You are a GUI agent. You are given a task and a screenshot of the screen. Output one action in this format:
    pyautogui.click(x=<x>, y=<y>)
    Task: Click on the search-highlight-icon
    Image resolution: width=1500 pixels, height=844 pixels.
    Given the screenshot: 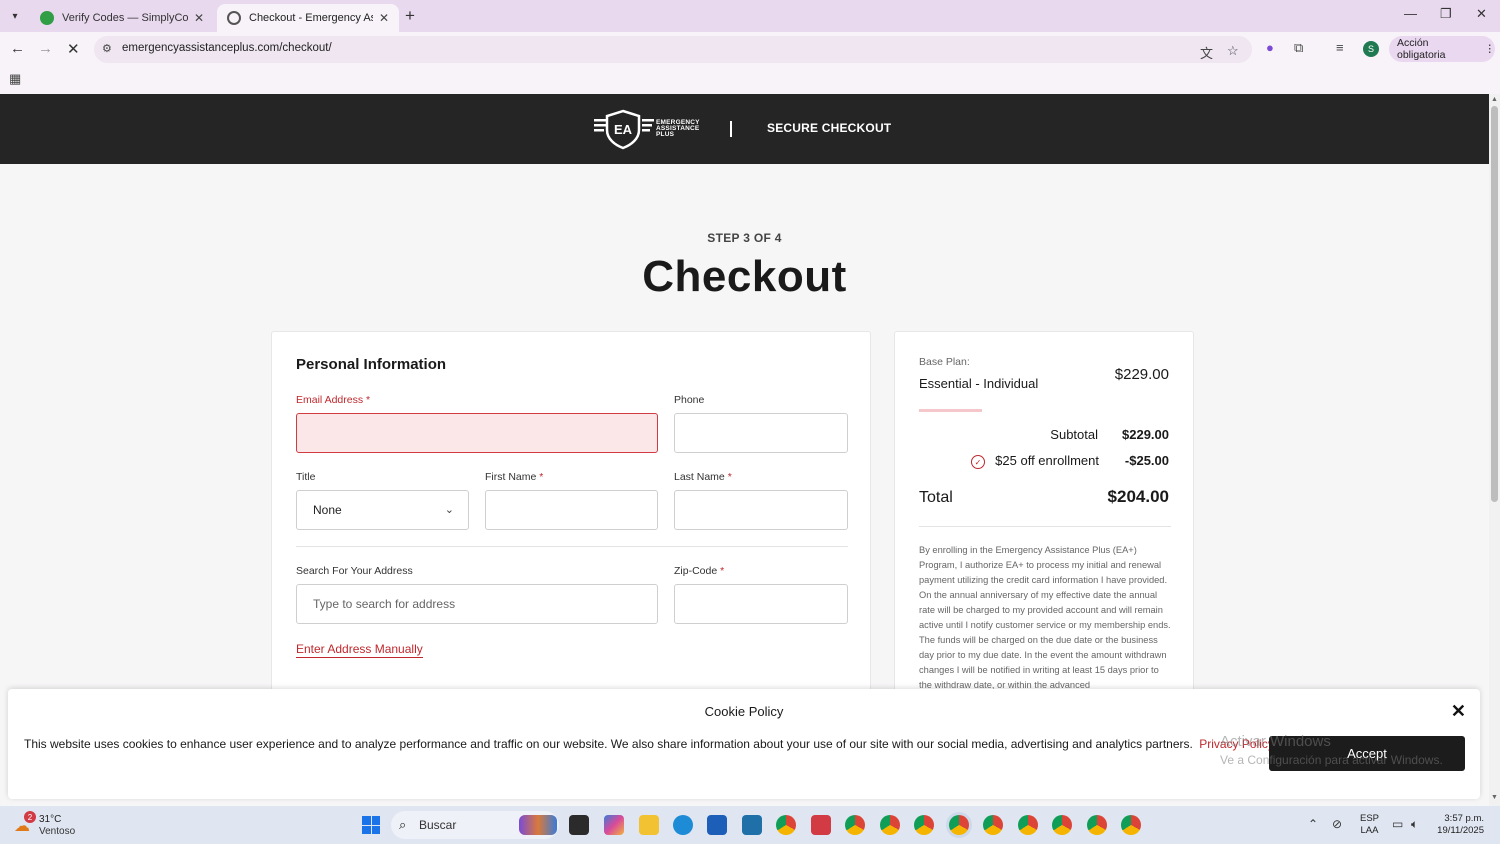 What is the action you would take?
    pyautogui.click(x=538, y=825)
    